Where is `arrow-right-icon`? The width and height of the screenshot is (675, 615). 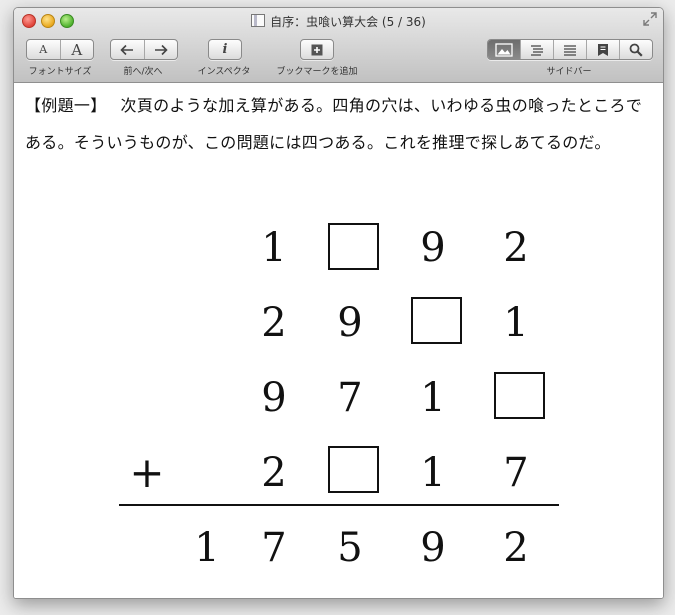 arrow-right-icon is located at coordinates (161, 49).